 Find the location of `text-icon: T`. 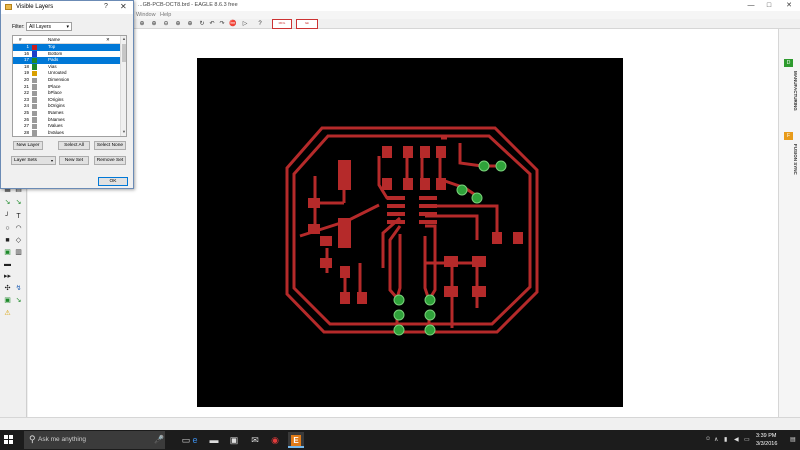

text-icon: T is located at coordinates (18, 216).